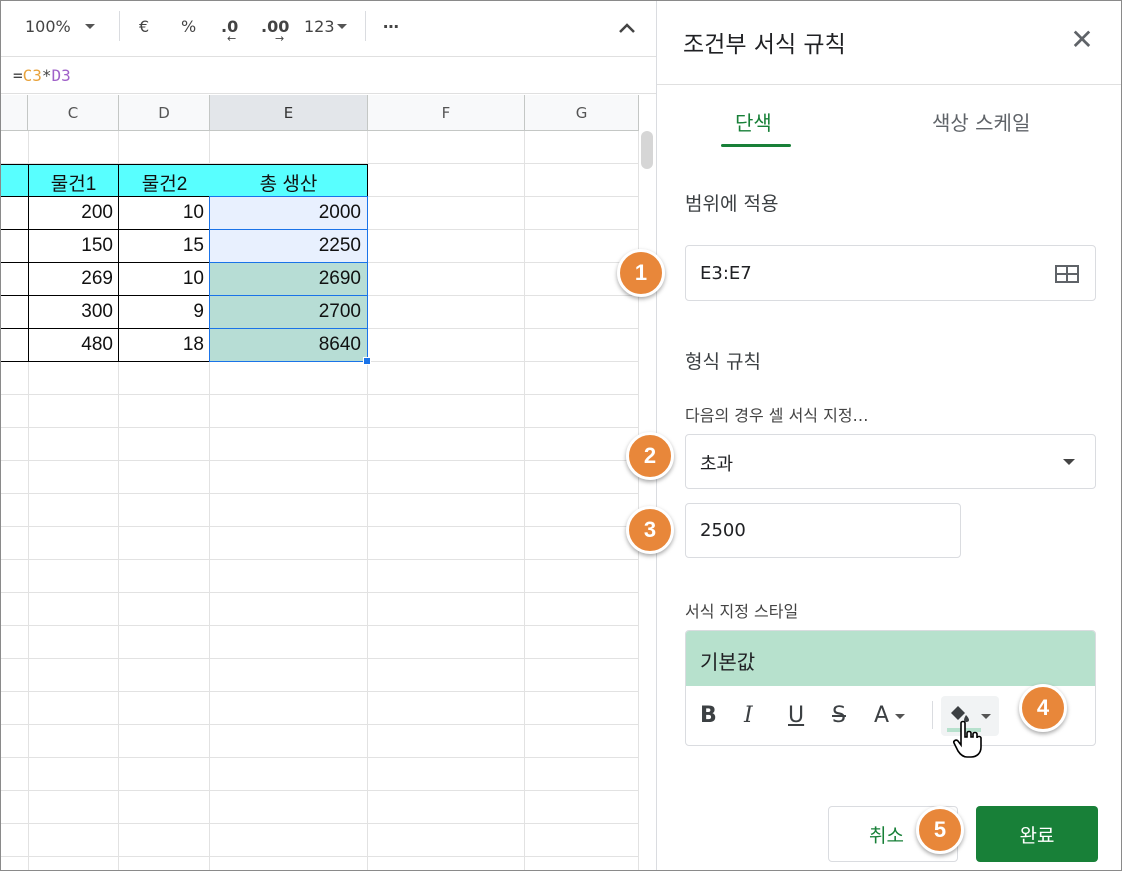 This screenshot has height=871, width=1122. Describe the element at coordinates (73, 312) in the screenshot. I see `table-cell: 300` at that location.